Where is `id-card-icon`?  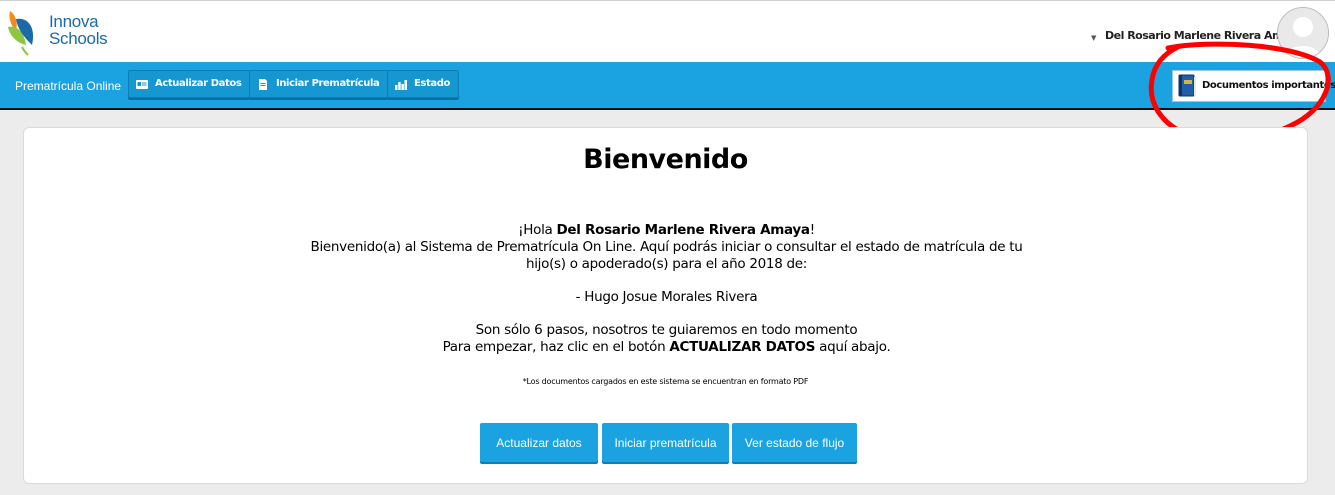 id-card-icon is located at coordinates (142, 84).